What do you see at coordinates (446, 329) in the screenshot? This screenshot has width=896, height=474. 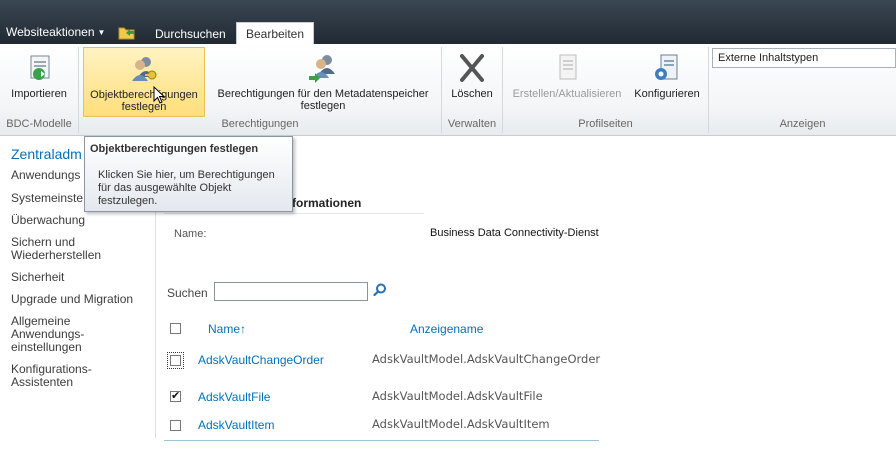 I see `column-header-display-name: Anzeigename` at bounding box center [446, 329].